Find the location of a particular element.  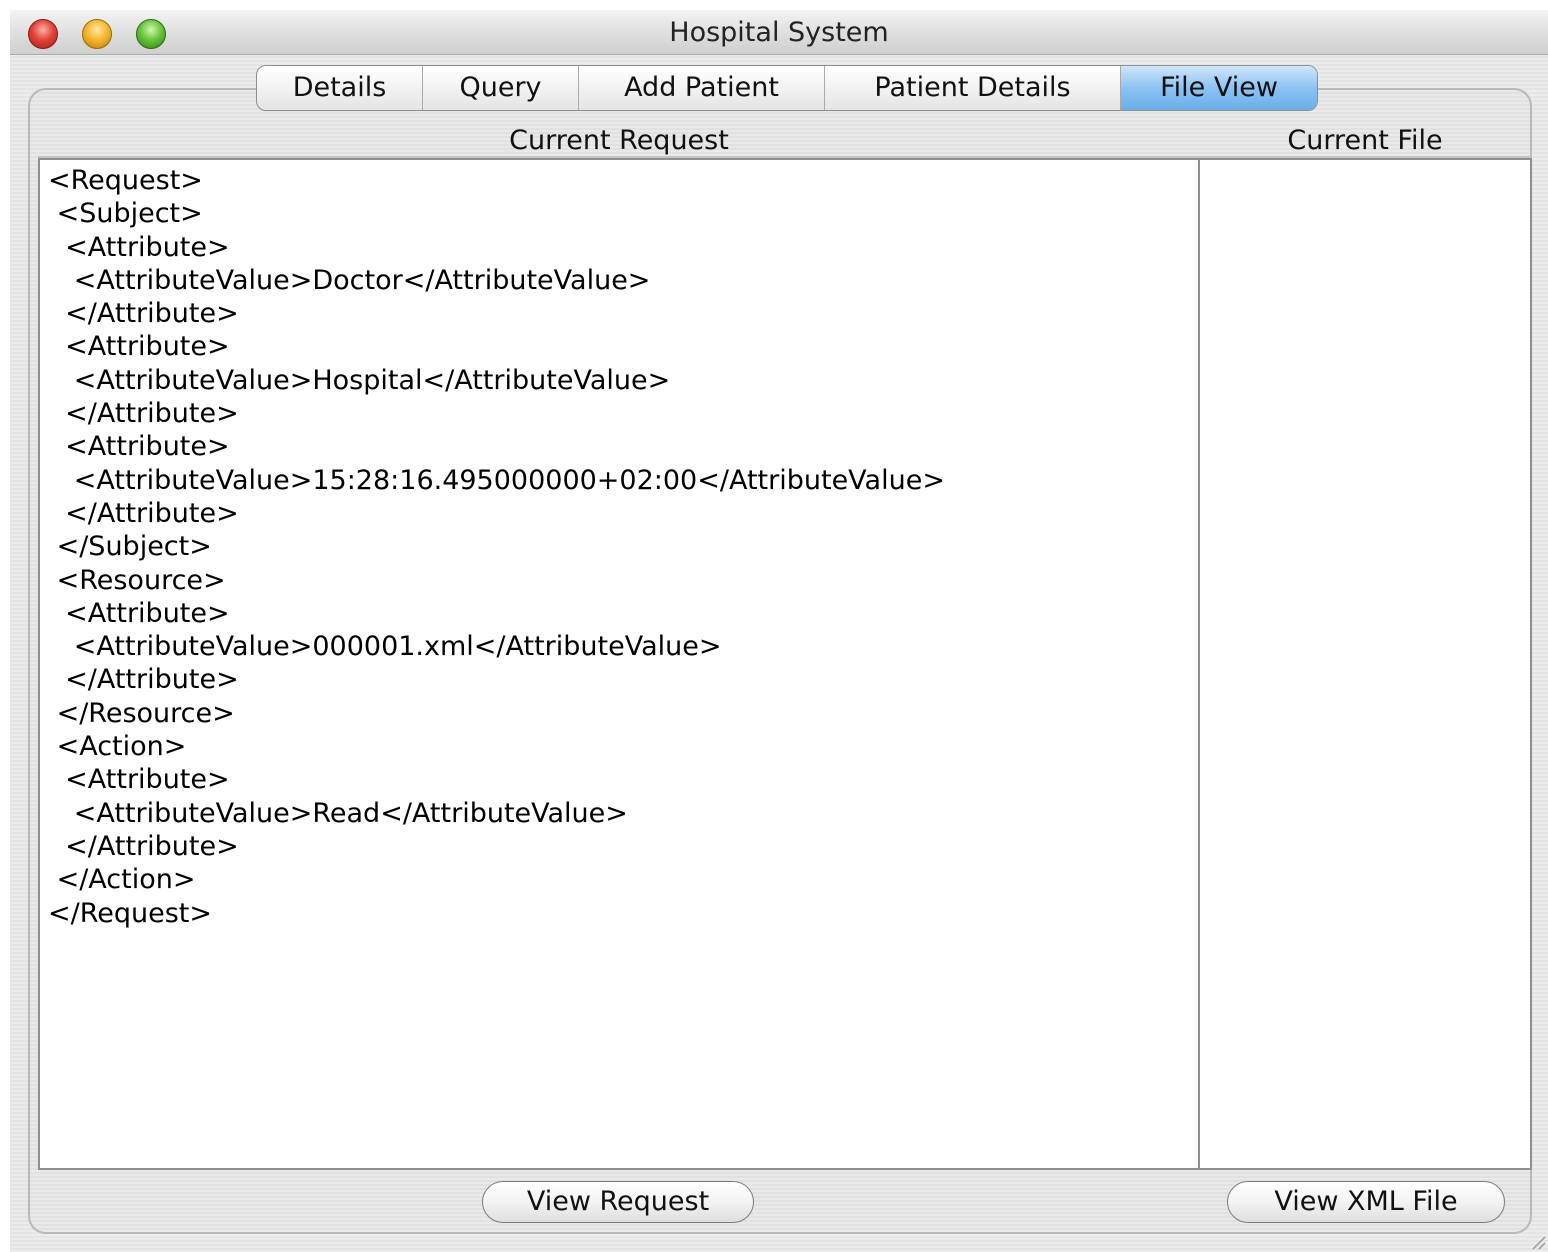

tab-query: Query is located at coordinates (501, 88).